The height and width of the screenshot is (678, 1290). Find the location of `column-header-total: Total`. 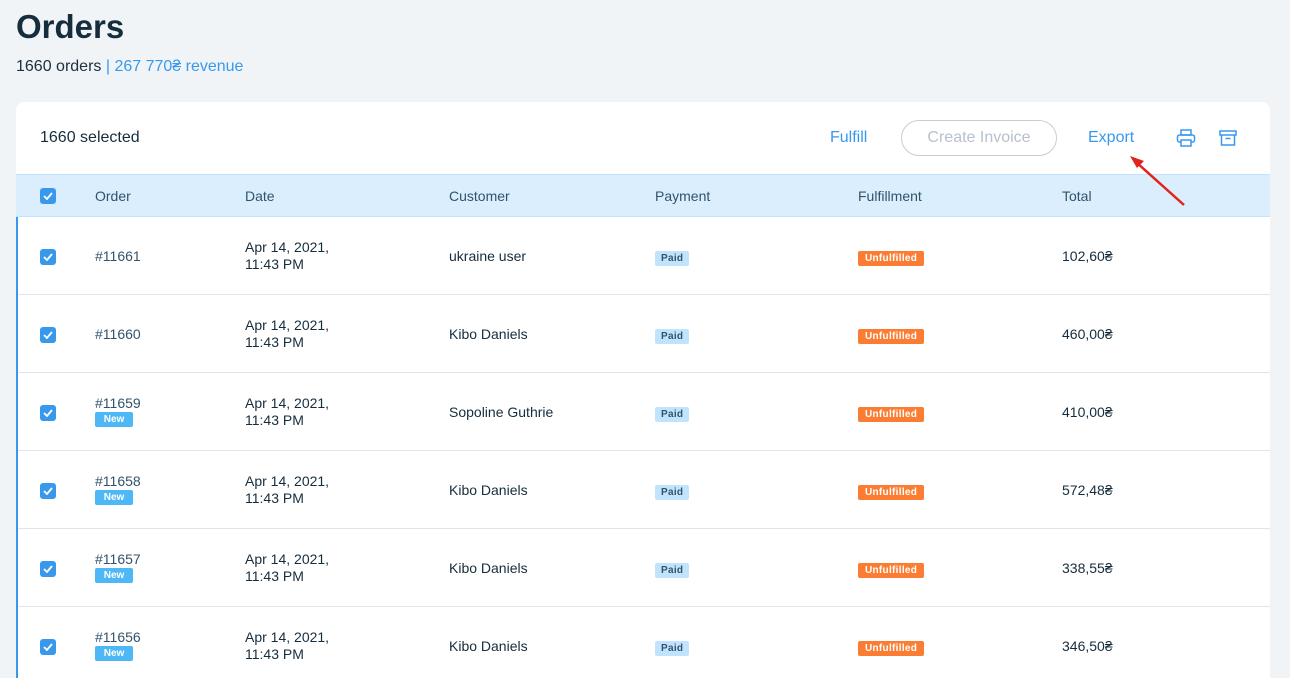

column-header-total: Total is located at coordinates (1077, 196).